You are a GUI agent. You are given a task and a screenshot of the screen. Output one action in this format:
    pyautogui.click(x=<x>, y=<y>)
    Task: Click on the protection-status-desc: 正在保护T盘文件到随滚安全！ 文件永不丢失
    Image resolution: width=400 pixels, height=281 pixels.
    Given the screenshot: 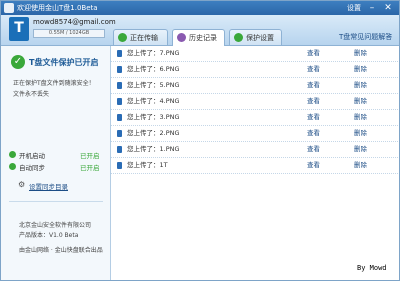 What is the action you would take?
    pyautogui.click(x=59, y=89)
    